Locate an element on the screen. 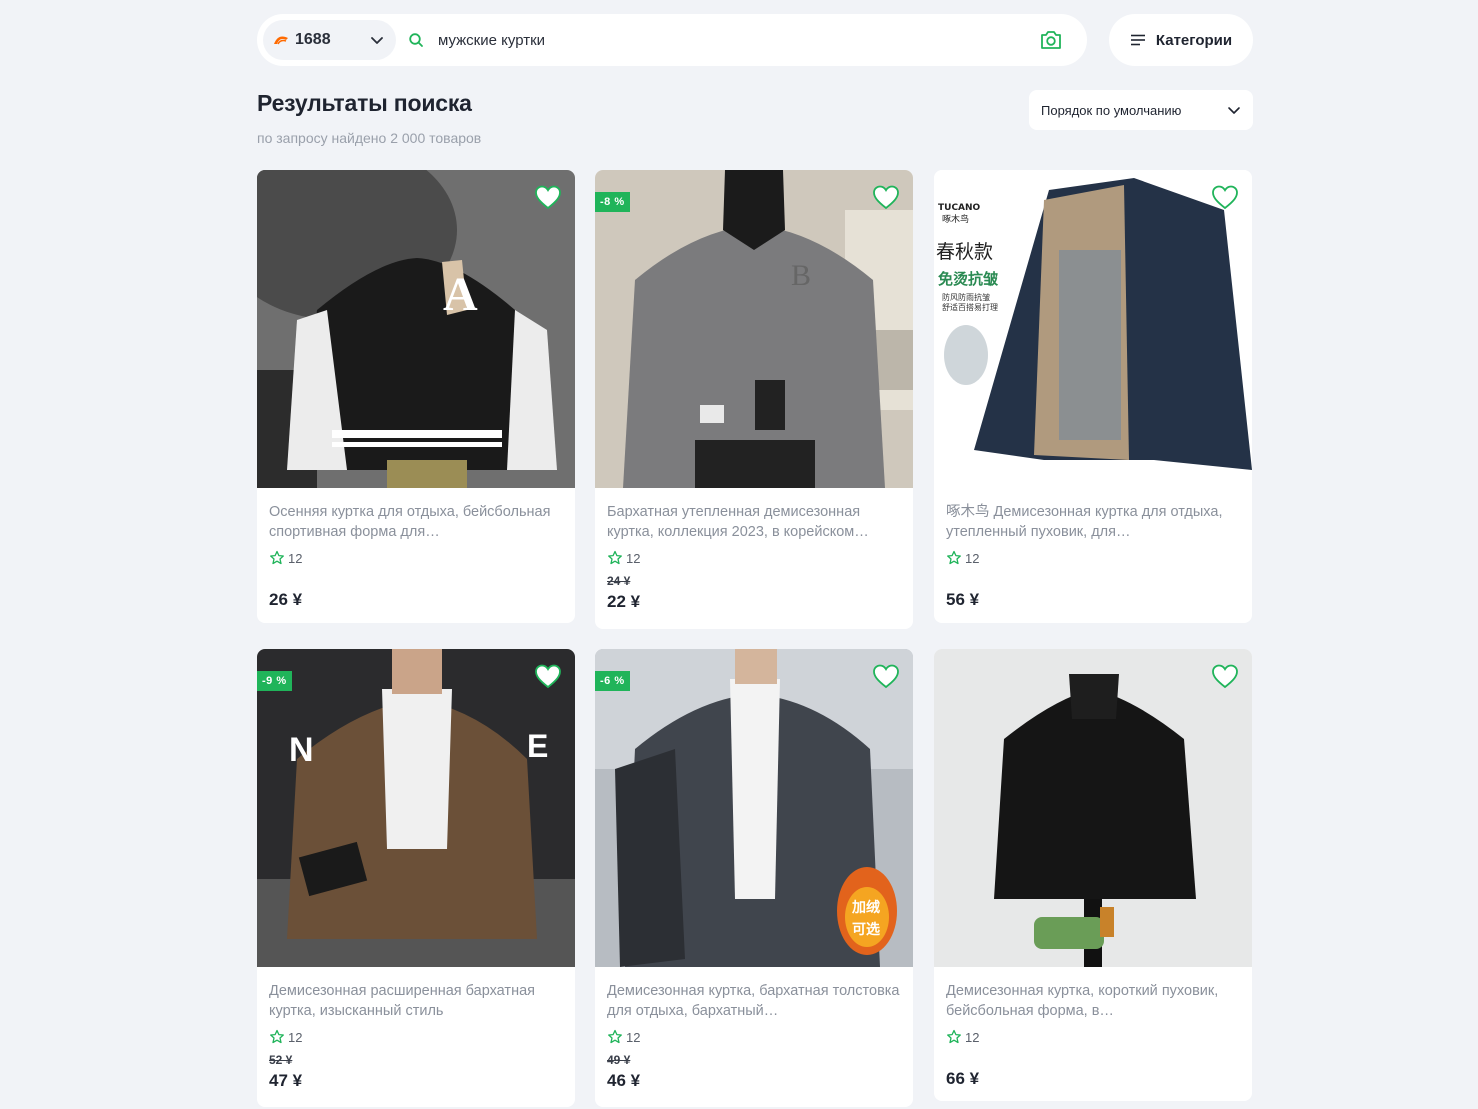  product-photo is located at coordinates (1093, 808).